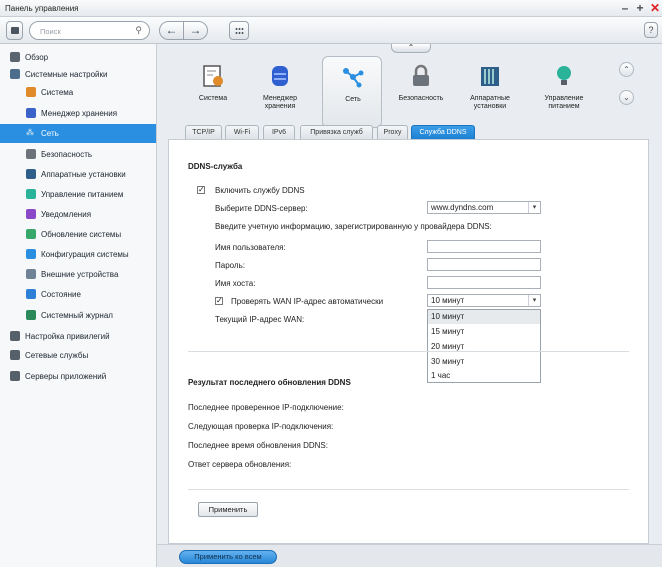  What do you see at coordinates (484, 300) in the screenshot?
I see `check-interval-select: 10 минут ▾` at bounding box center [484, 300].